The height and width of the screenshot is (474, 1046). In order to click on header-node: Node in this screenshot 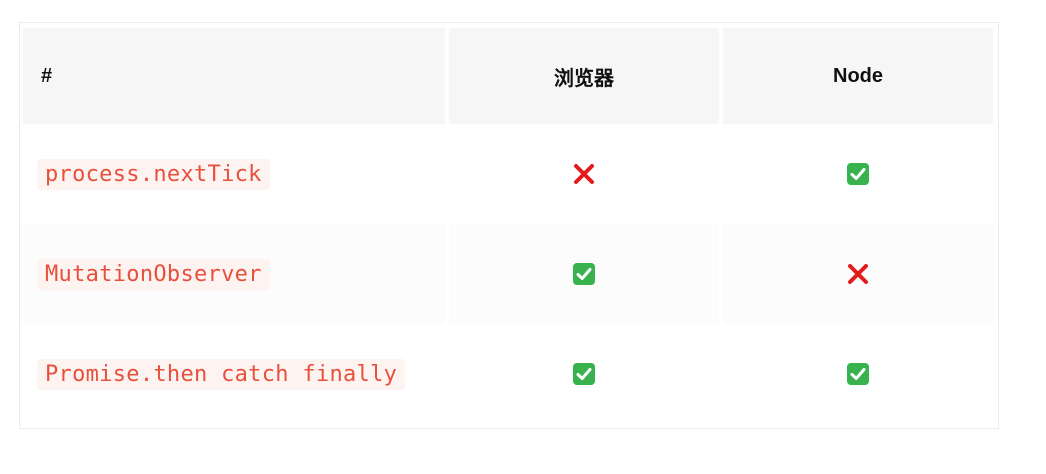, I will do `click(858, 76)`.